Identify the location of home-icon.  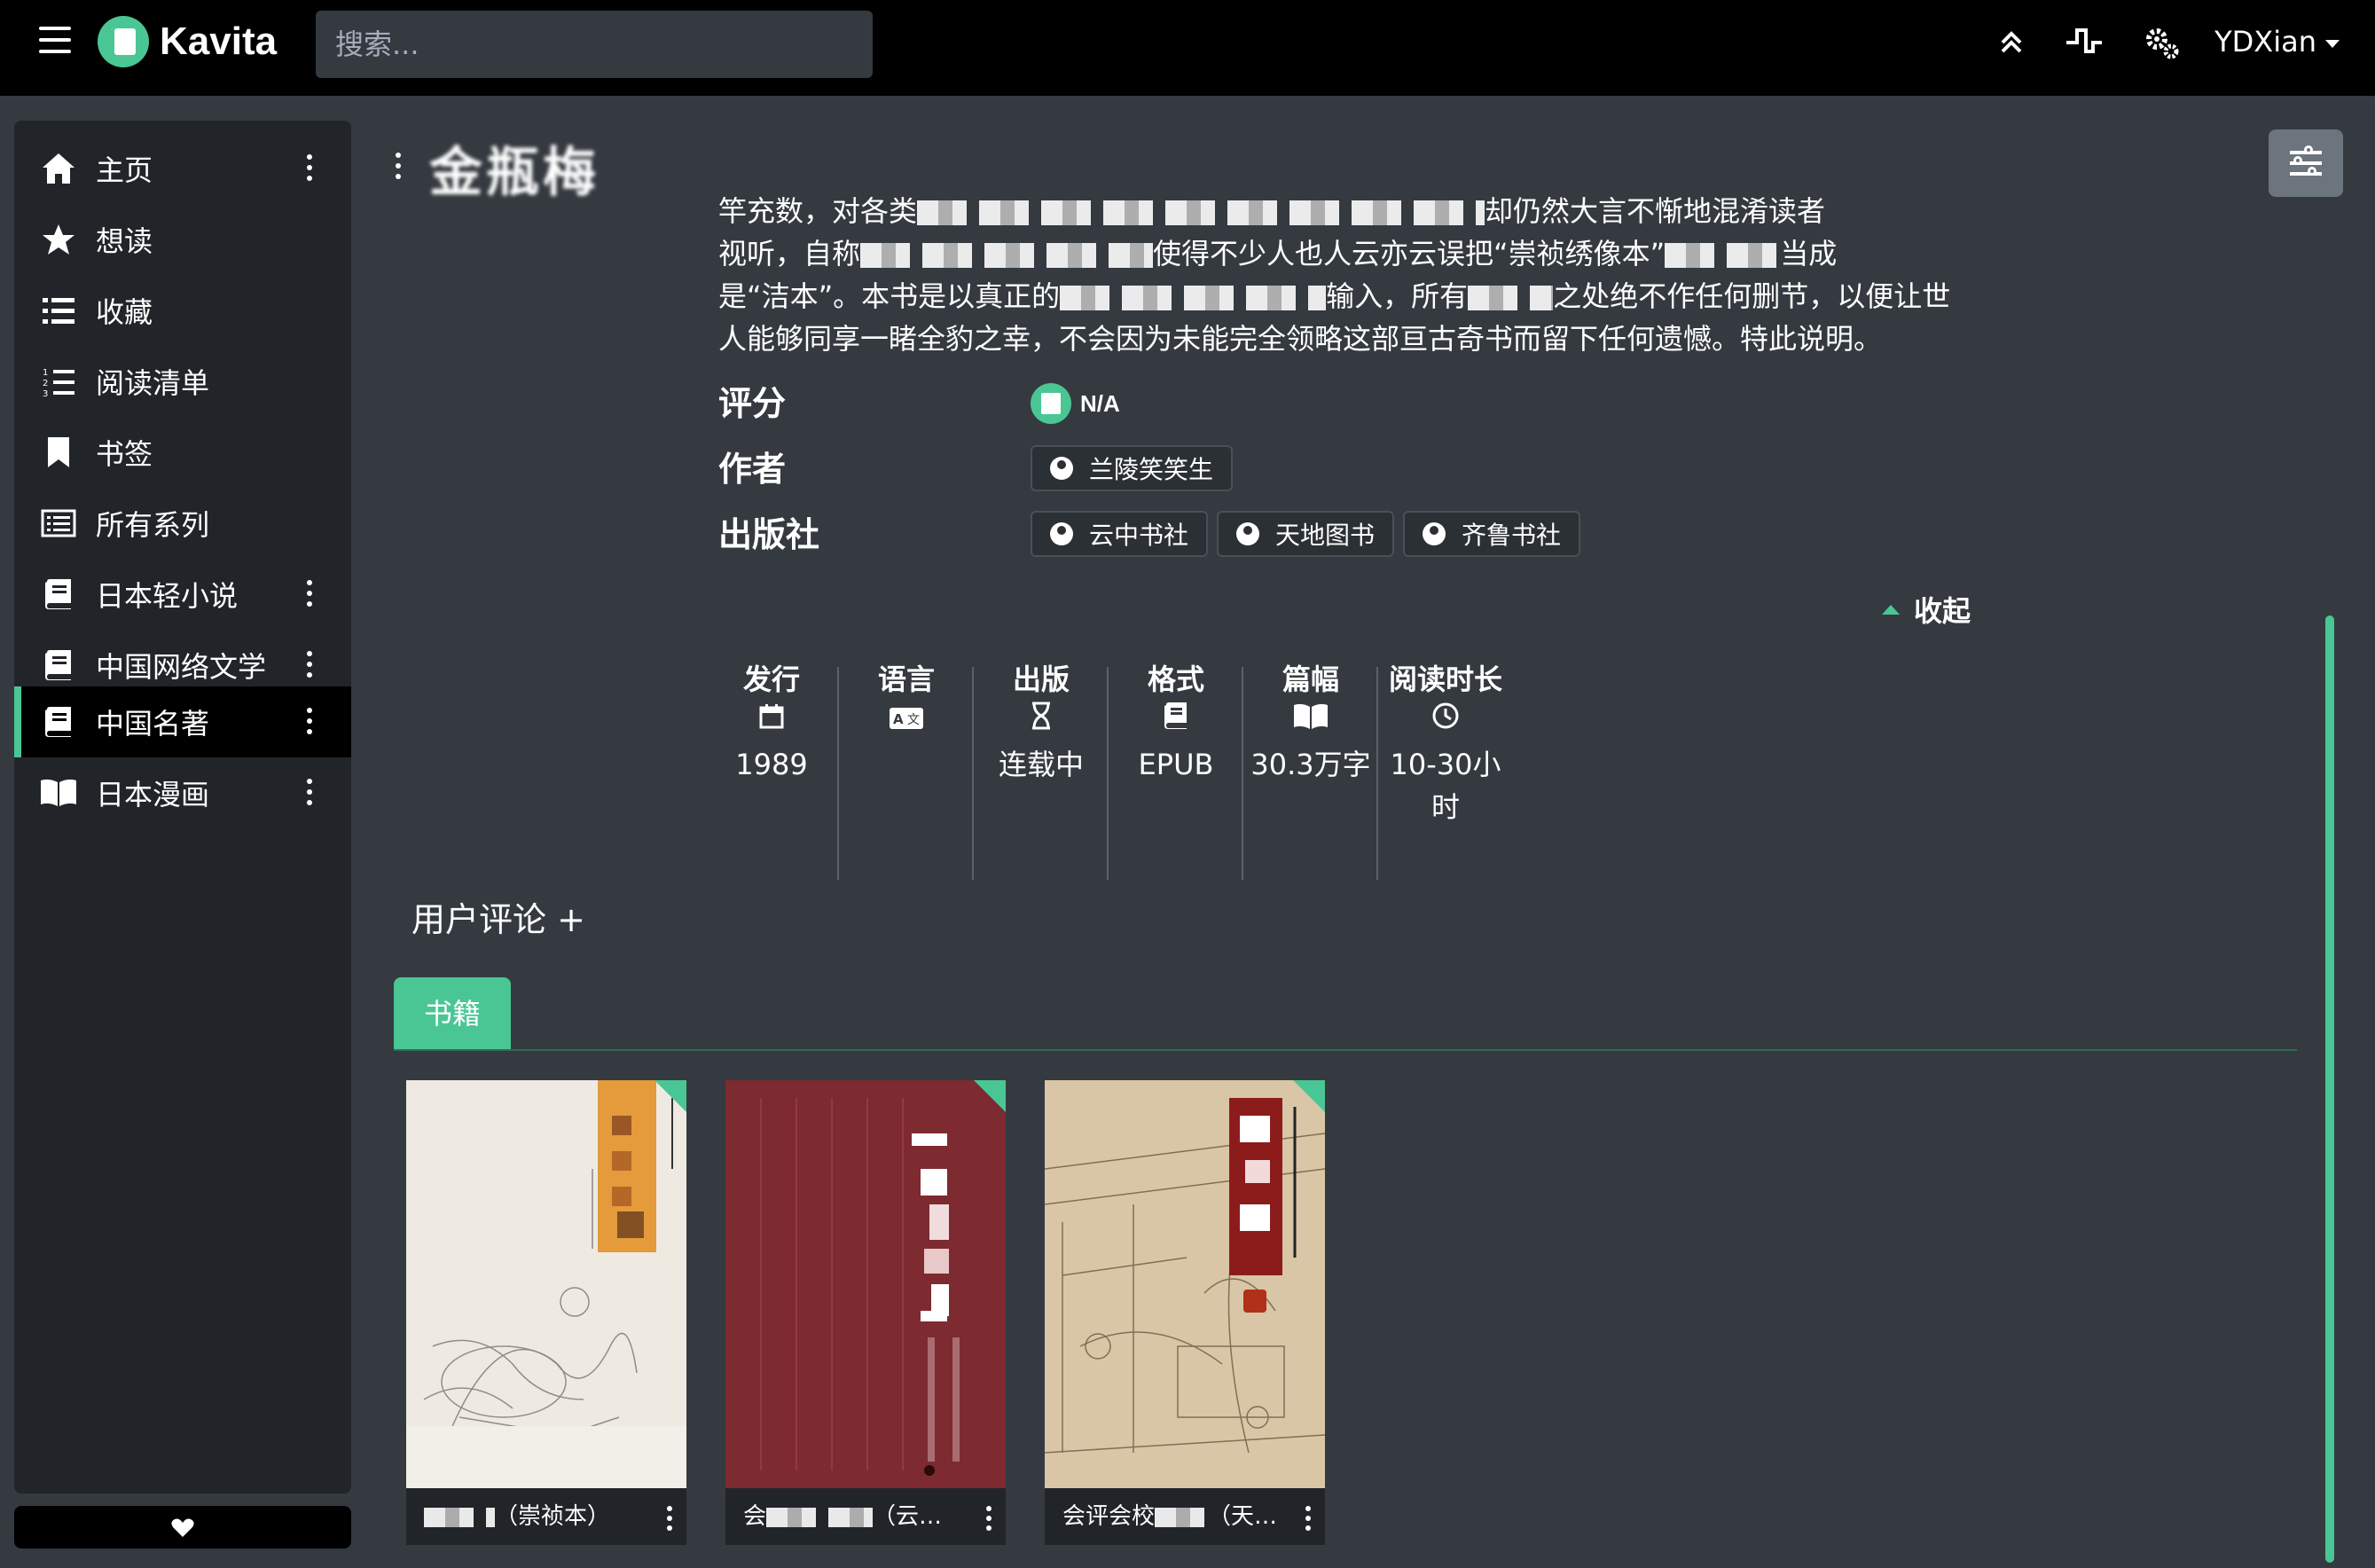
(59, 168).